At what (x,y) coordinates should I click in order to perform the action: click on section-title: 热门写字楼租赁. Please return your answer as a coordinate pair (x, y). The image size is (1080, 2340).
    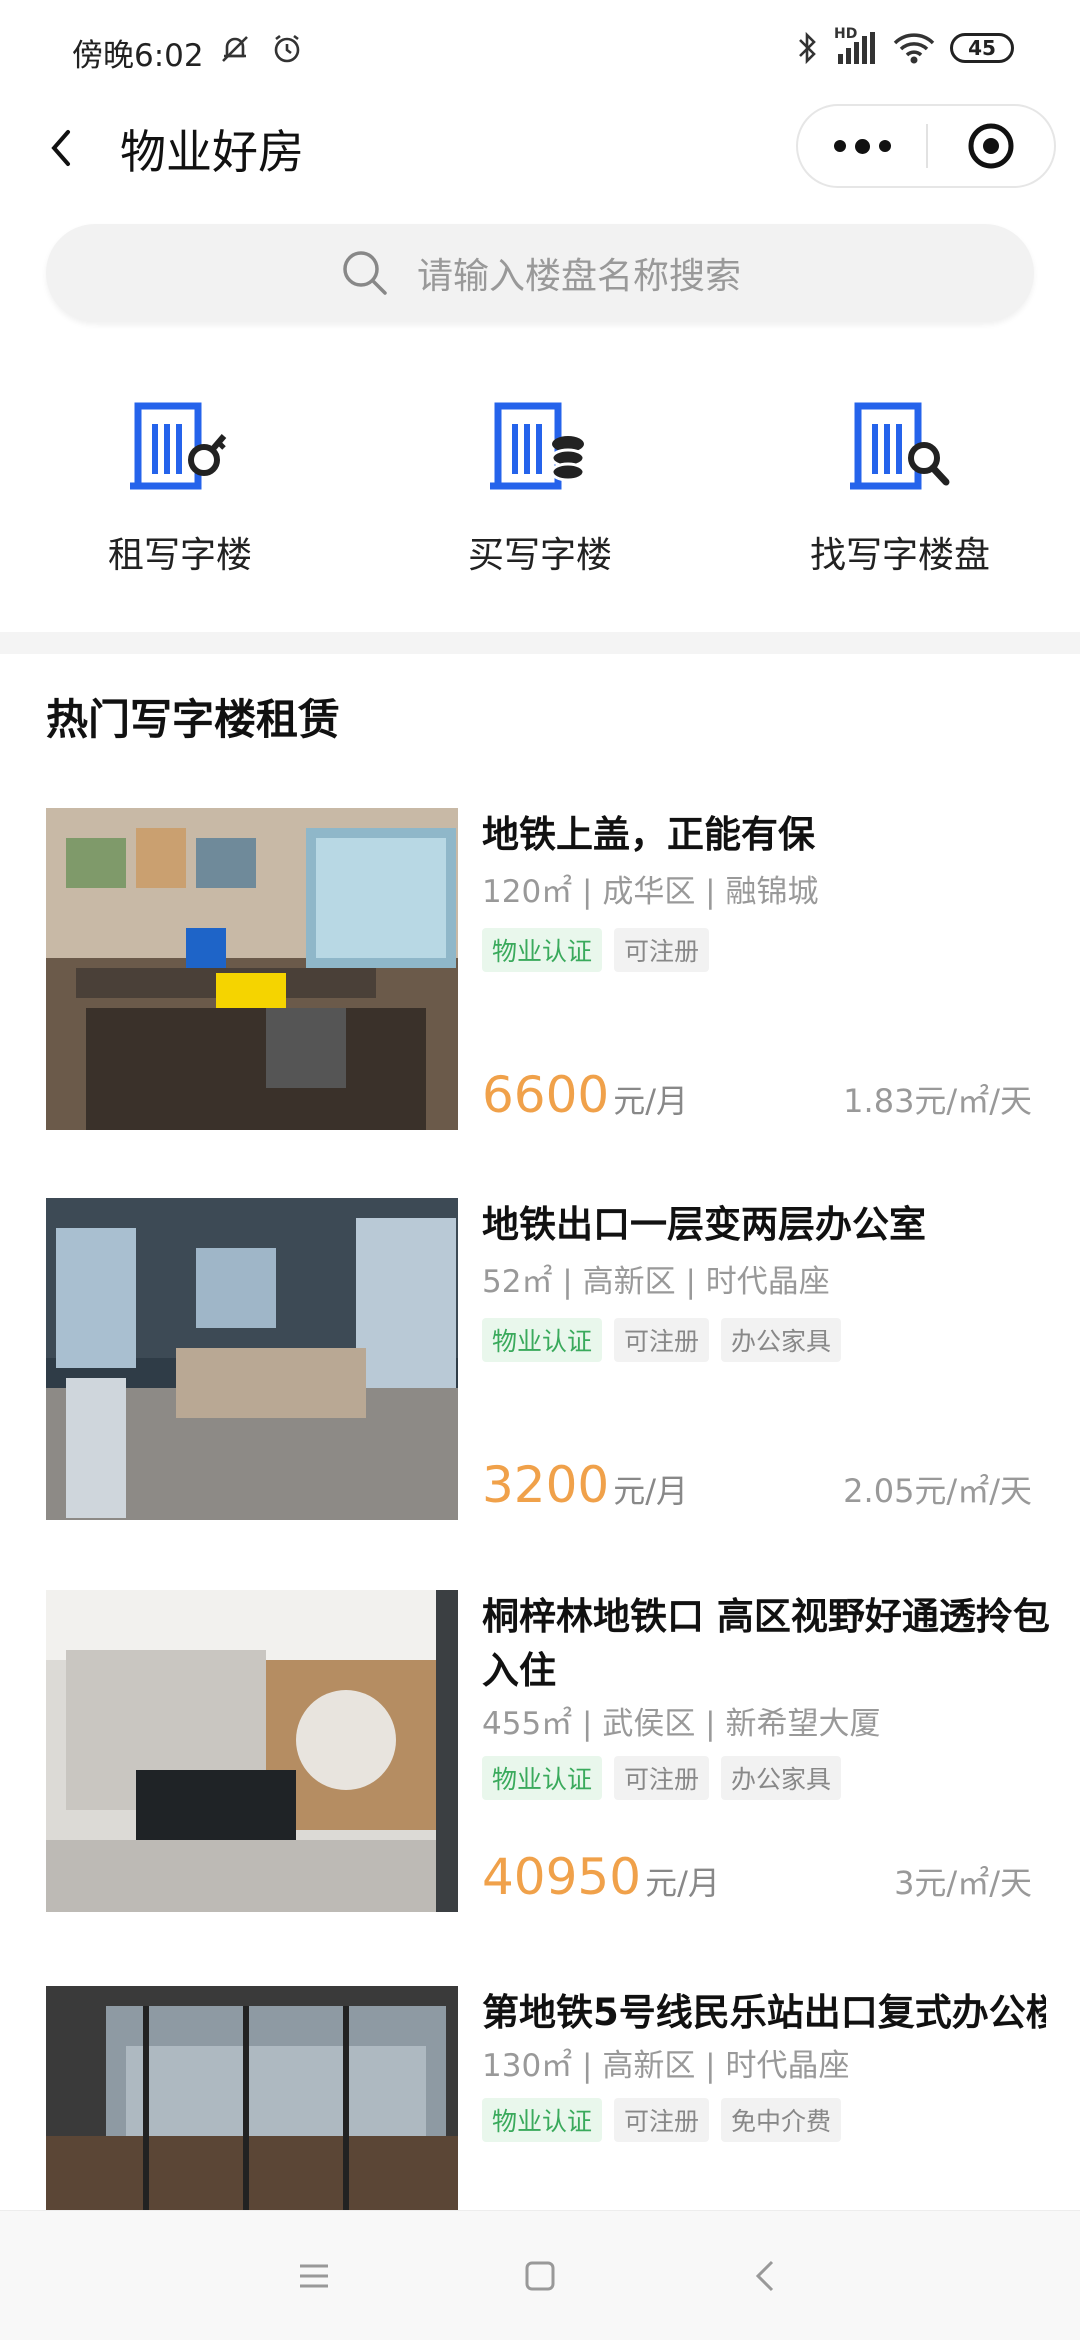
    Looking at the image, I should click on (193, 719).